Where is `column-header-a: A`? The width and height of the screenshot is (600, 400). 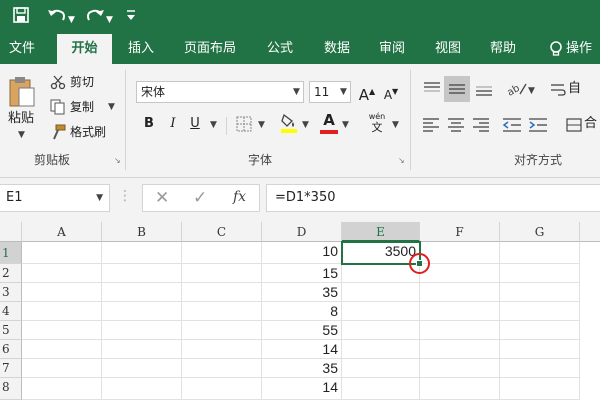 column-header-a: A is located at coordinates (62, 232).